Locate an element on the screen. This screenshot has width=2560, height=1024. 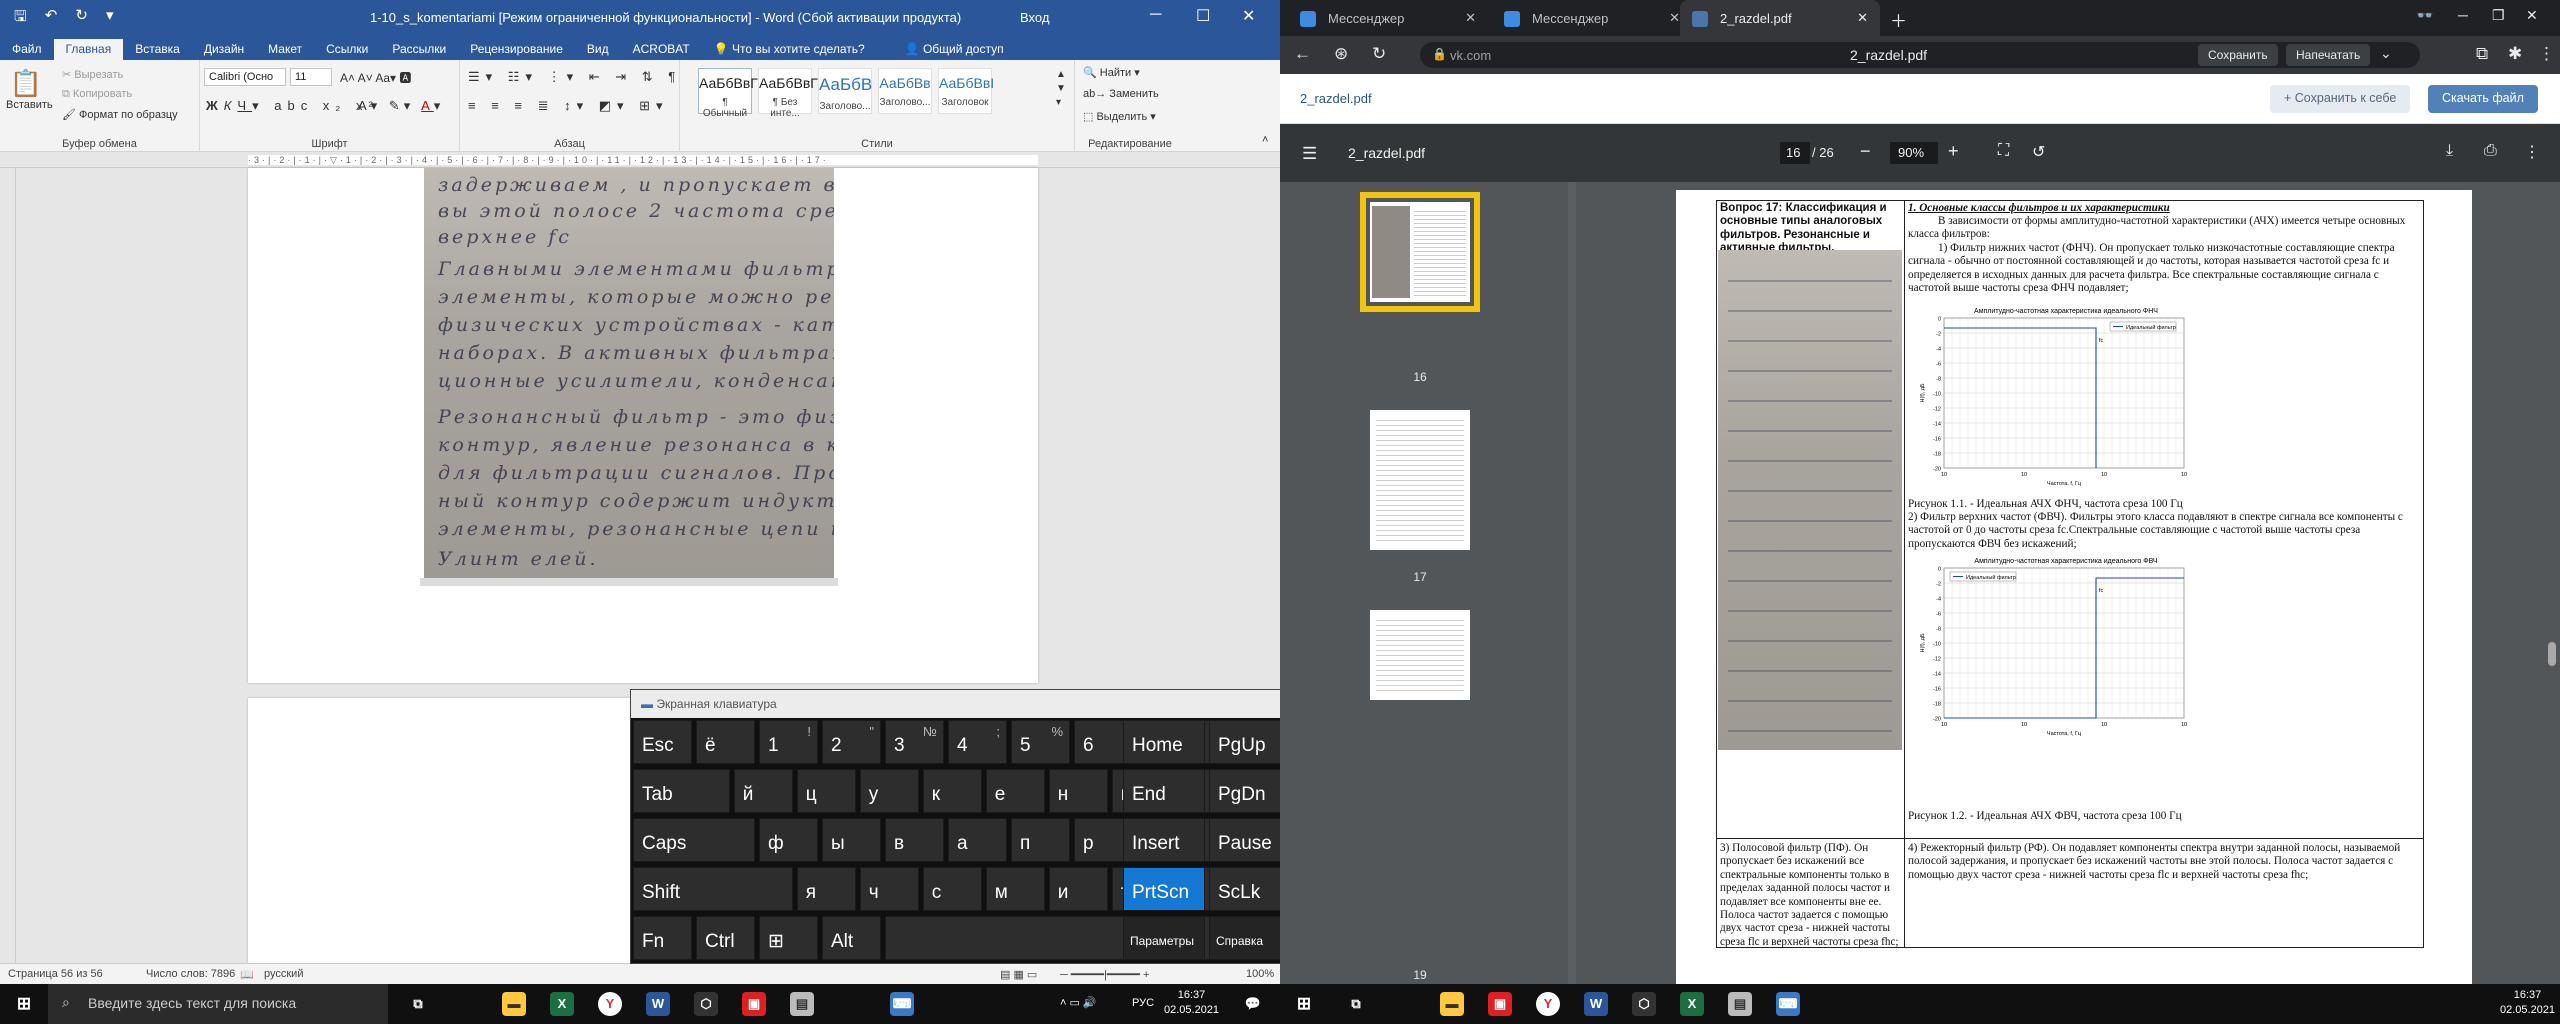
image-scrollbar is located at coordinates (629, 582).